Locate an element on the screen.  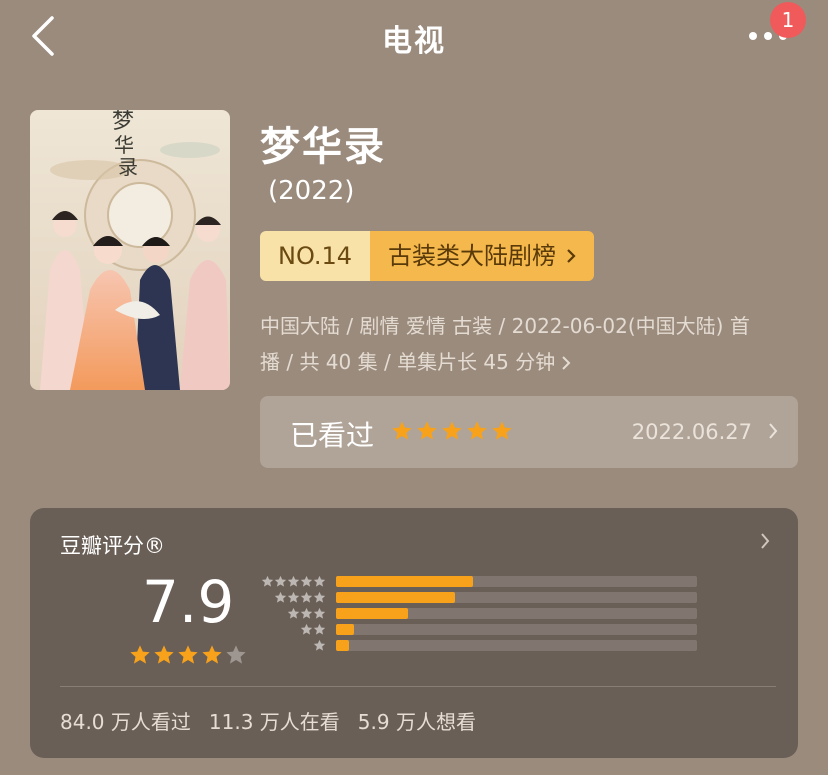
page-title: 电视 is located at coordinates (414, 41).